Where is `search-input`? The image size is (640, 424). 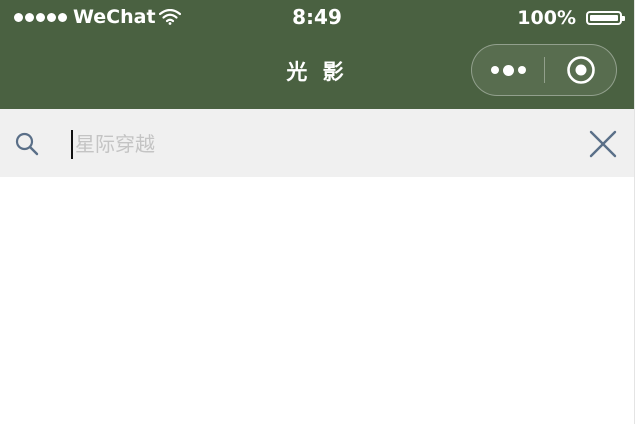 search-input is located at coordinates (315, 144).